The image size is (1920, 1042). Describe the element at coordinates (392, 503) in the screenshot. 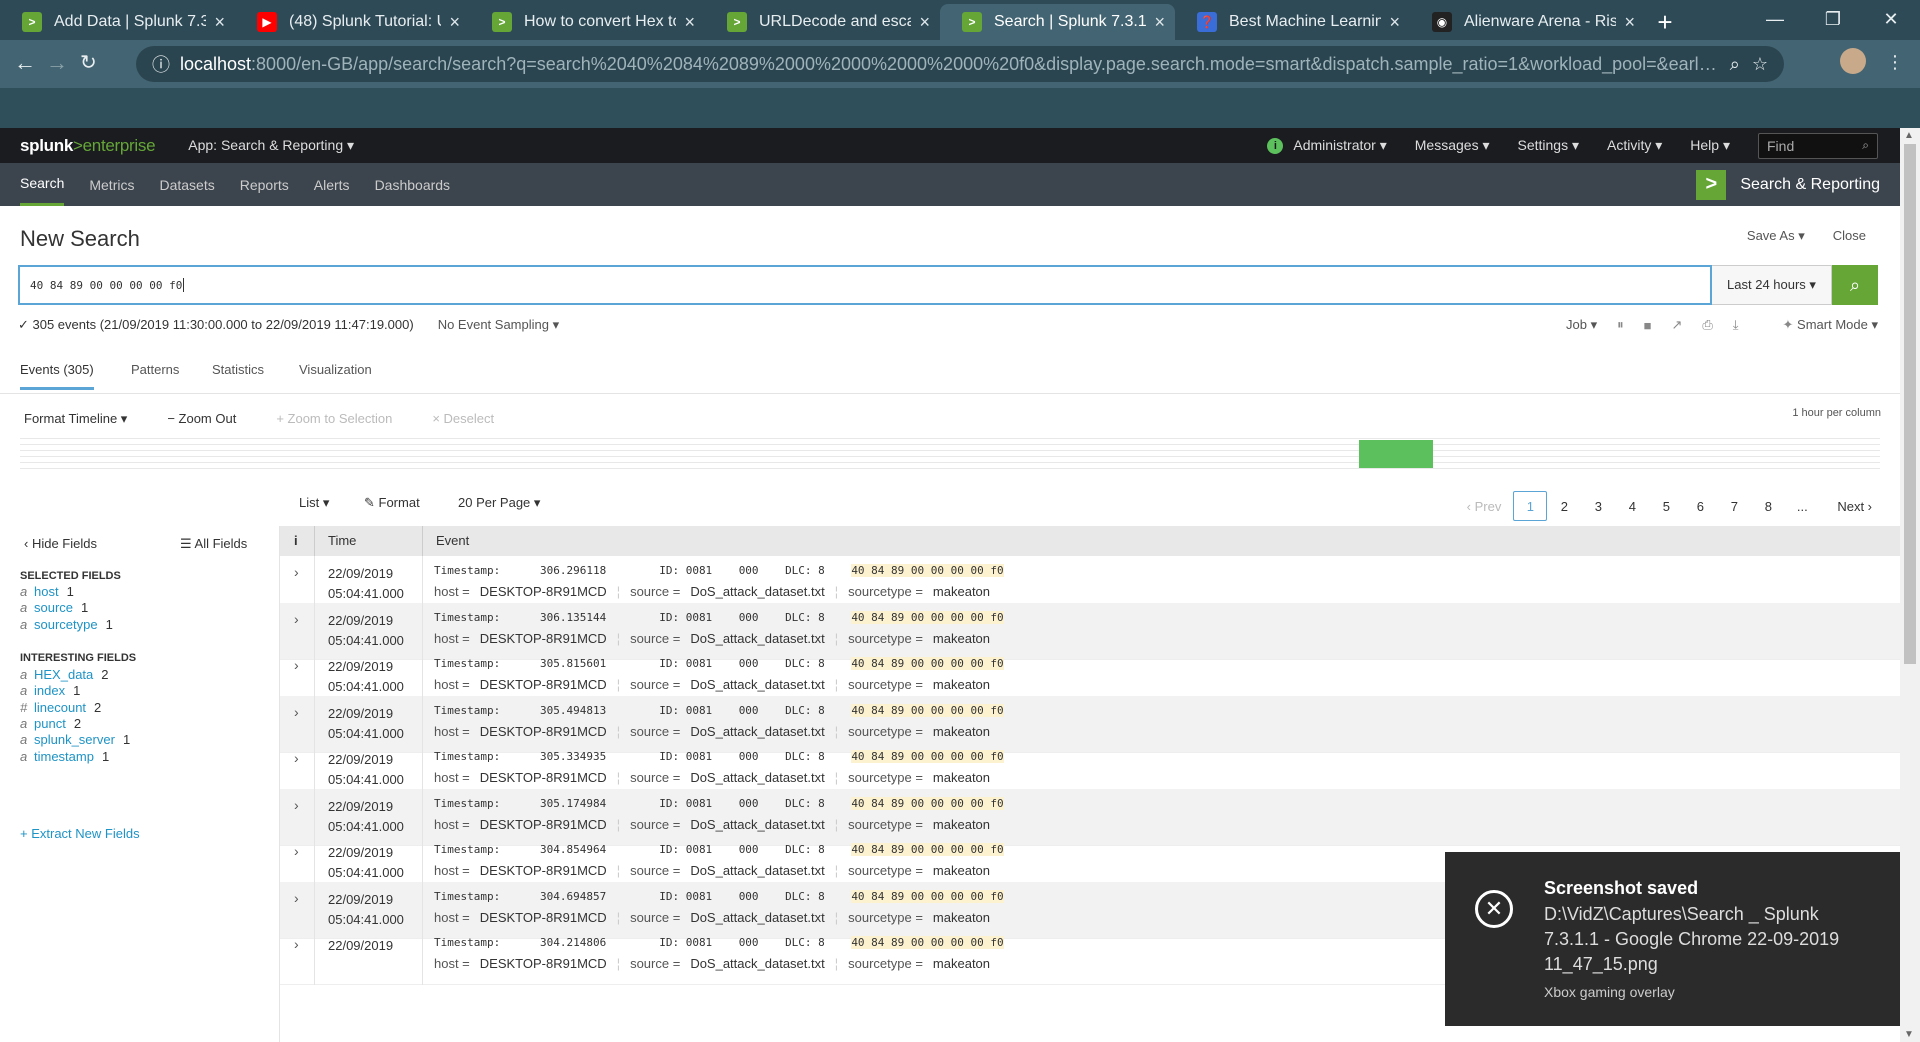

I see `format-button: ✎ Format` at that location.